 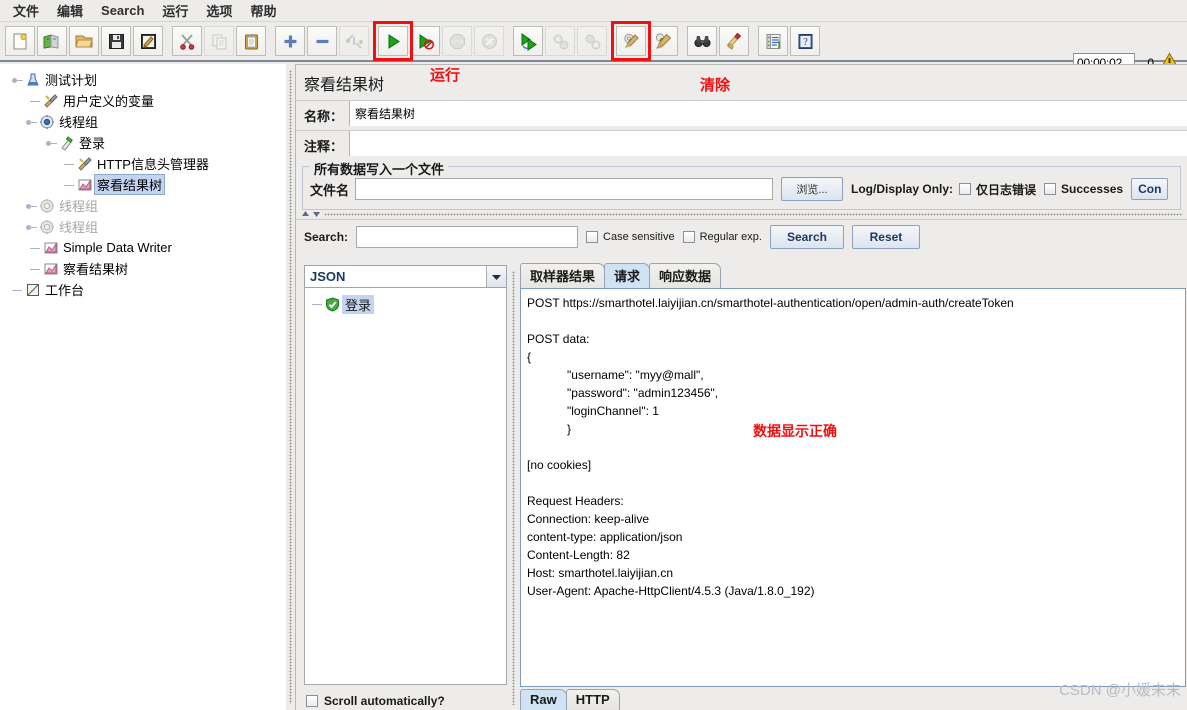 I want to click on tree-node-thread-group-2: 线程组, so click(x=145, y=205).